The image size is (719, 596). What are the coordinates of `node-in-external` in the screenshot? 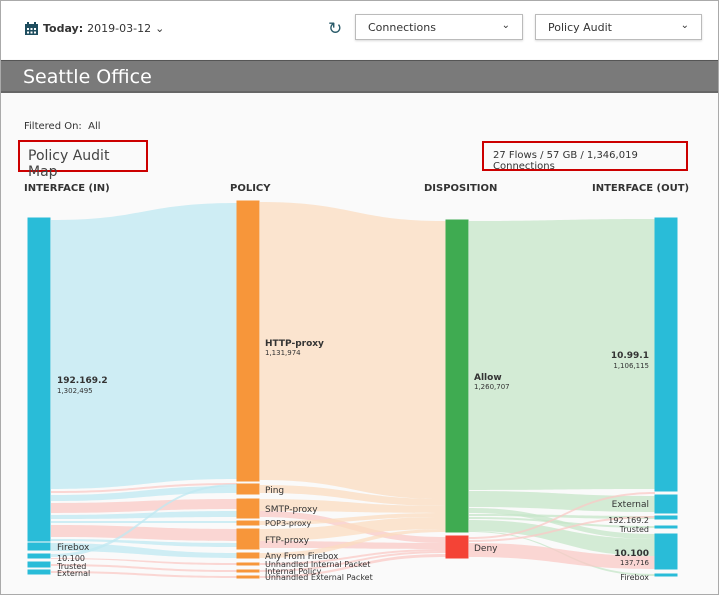 It's located at (39, 572).